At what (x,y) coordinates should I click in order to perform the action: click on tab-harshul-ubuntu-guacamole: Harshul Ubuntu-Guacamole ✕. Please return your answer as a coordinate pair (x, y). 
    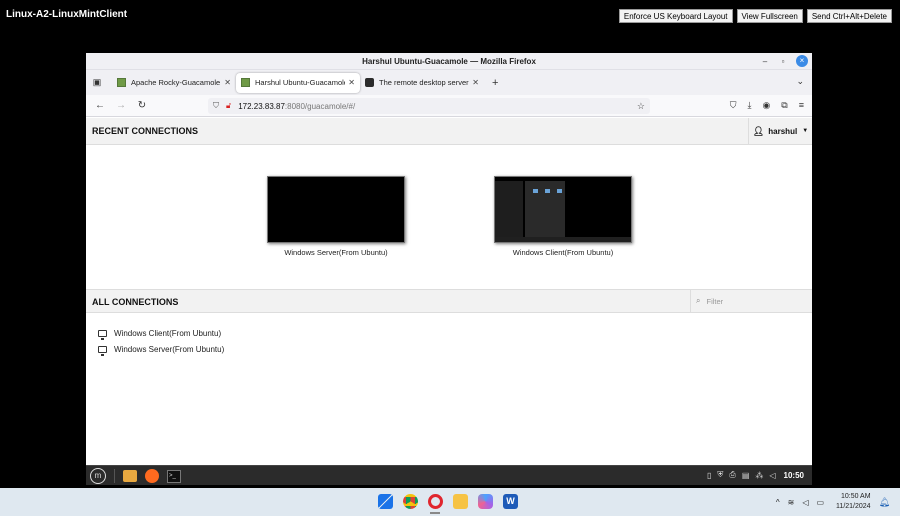
    Looking at the image, I should click on (298, 82).